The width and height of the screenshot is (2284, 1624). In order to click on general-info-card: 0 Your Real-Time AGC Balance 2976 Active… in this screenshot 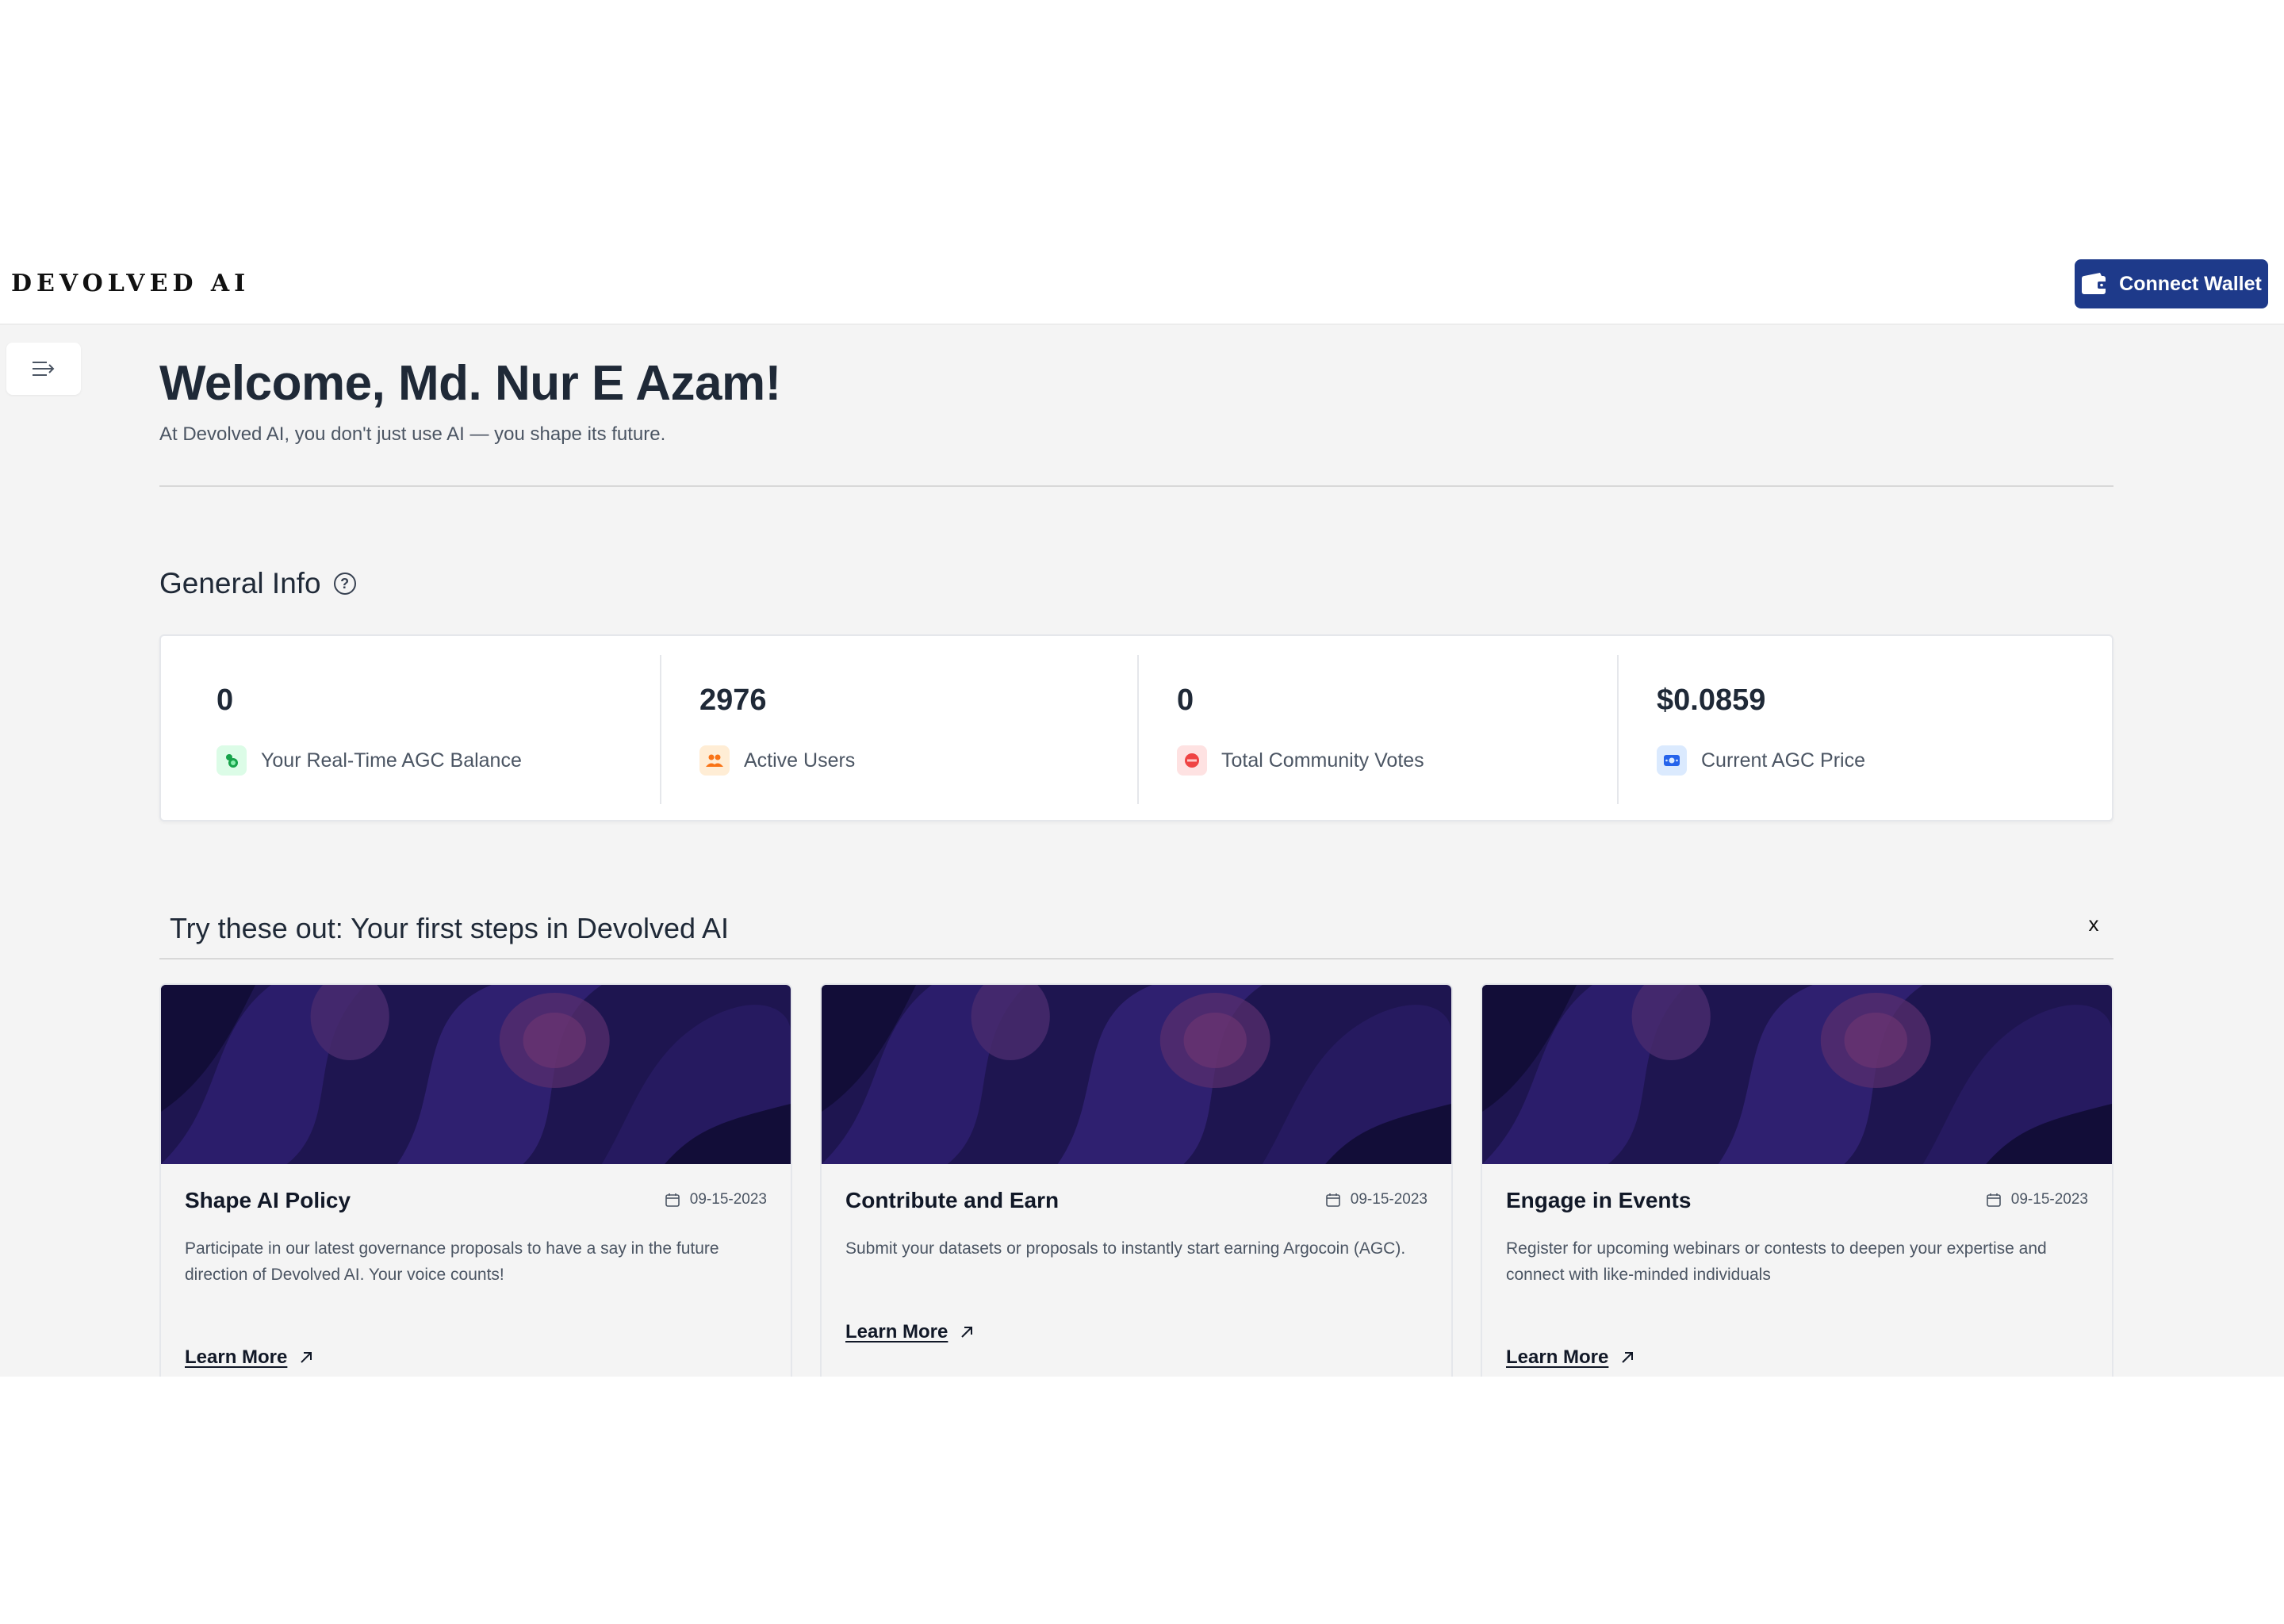, I will do `click(1136, 728)`.